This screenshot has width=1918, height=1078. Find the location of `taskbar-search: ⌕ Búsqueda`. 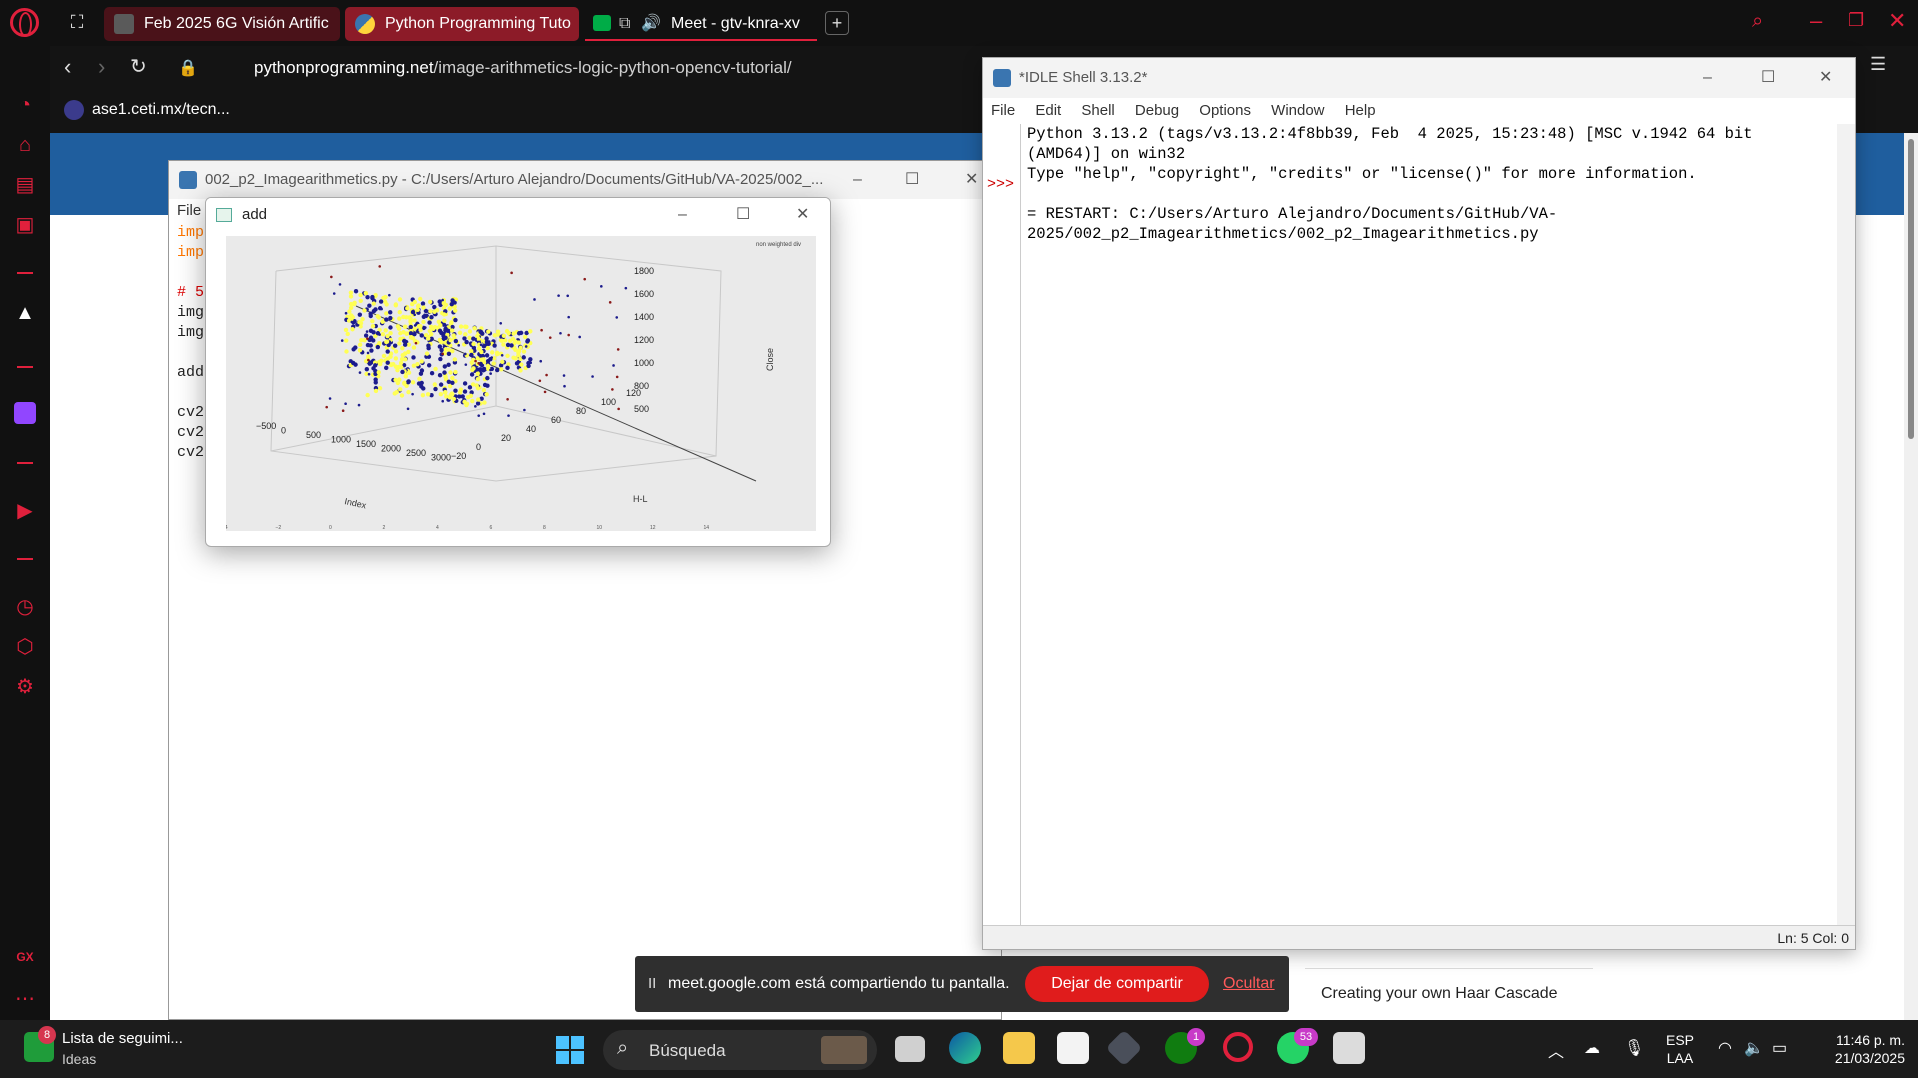

taskbar-search: ⌕ Búsqueda is located at coordinates (740, 1050).